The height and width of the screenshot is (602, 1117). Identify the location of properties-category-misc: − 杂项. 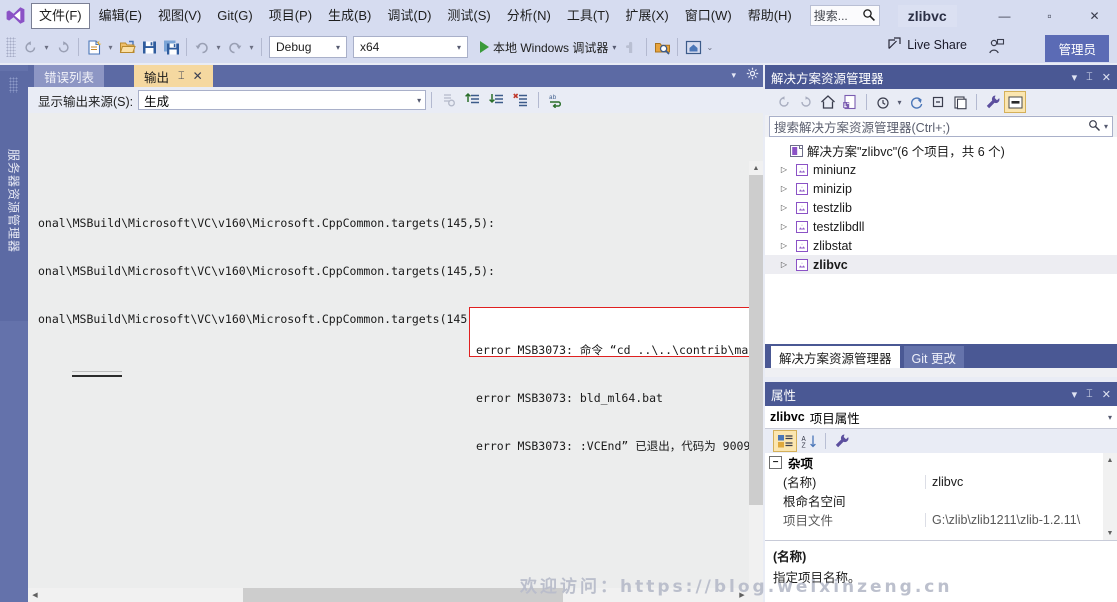
(941, 462).